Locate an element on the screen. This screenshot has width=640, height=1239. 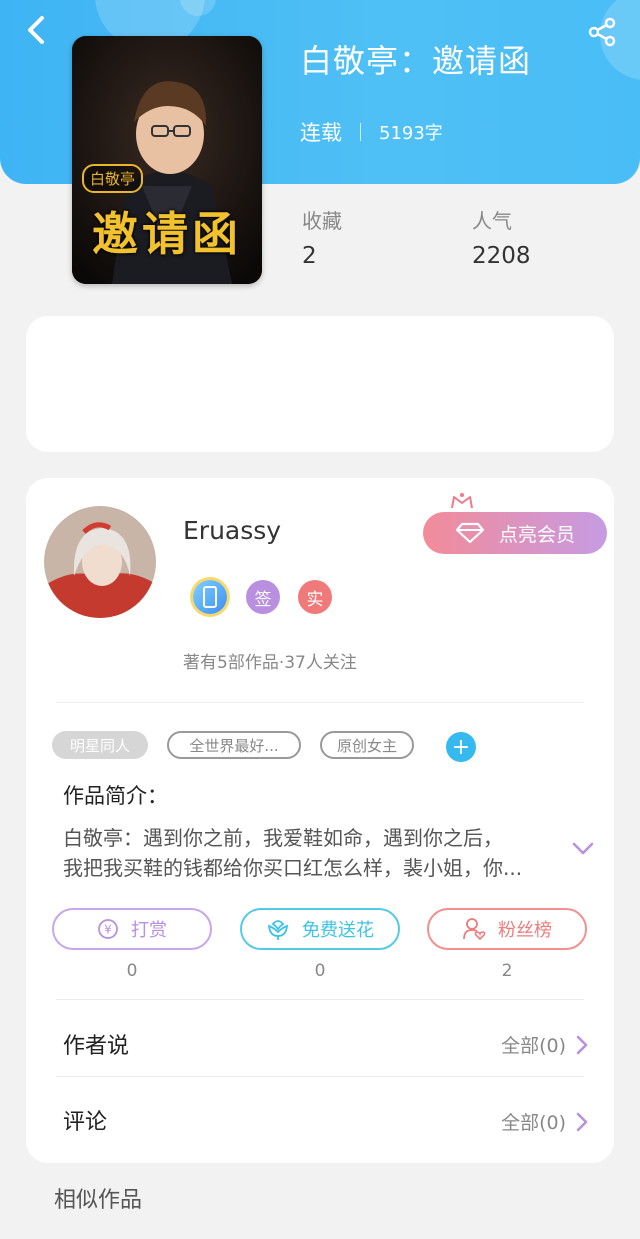
similar-works-heading: 相似作品 is located at coordinates (98, 1200).